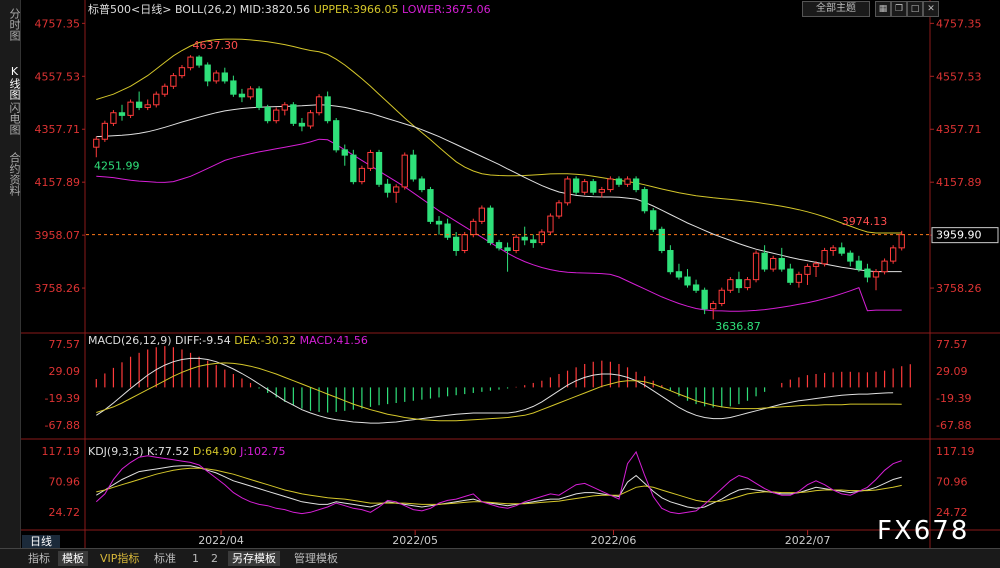 Image resolution: width=1000 pixels, height=568 pixels. Describe the element at coordinates (10, 118) in the screenshot. I see `sidebar-item-lightning: 闪电图` at that location.